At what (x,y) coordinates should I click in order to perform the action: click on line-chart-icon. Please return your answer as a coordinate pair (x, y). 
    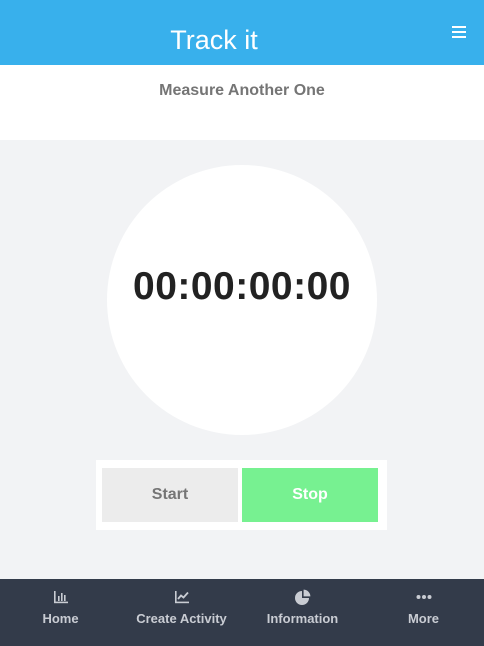
    Looking at the image, I should click on (182, 597).